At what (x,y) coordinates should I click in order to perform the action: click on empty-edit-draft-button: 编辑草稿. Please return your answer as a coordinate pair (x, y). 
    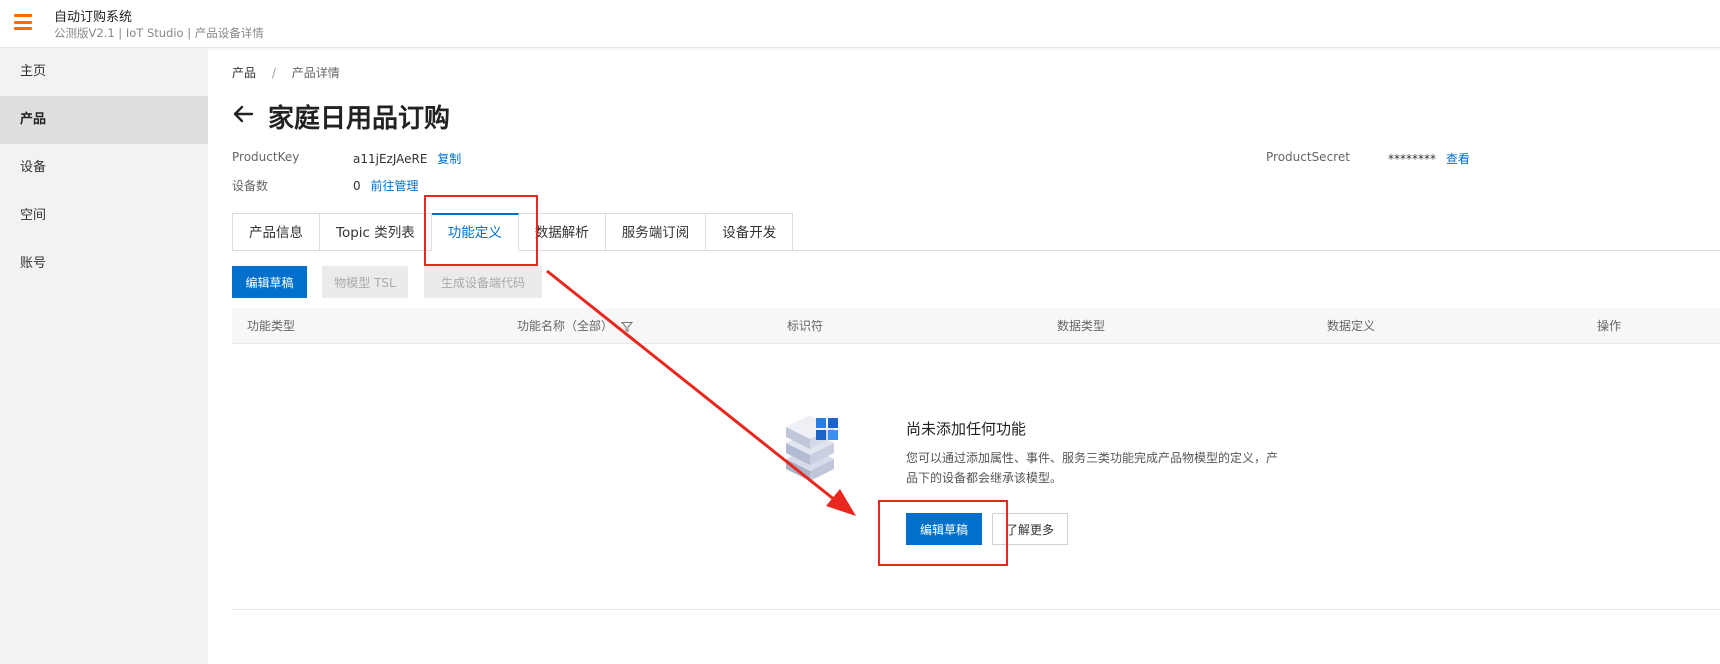
    Looking at the image, I should click on (944, 529).